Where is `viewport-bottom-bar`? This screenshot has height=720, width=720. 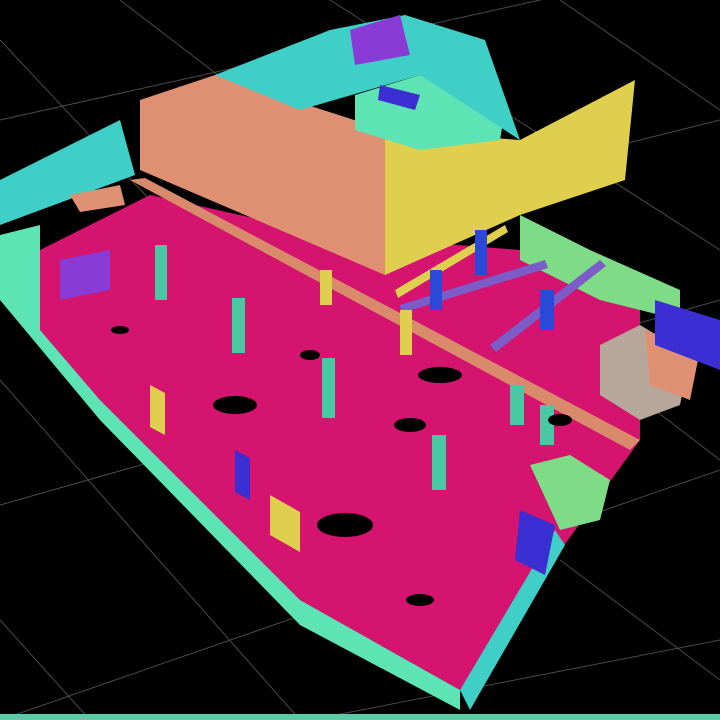 viewport-bottom-bar is located at coordinates (360, 717).